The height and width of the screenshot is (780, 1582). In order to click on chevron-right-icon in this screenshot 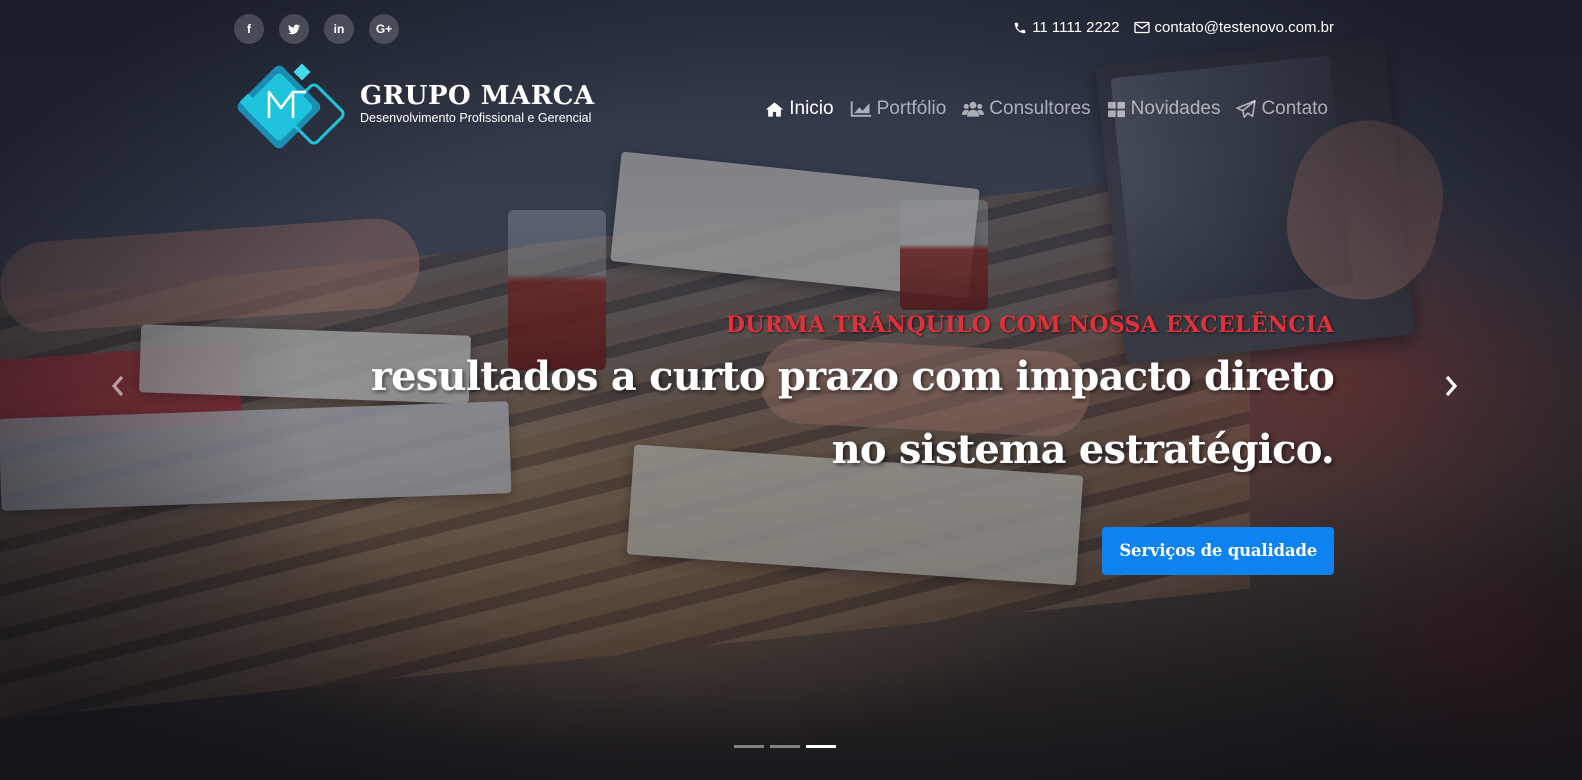, I will do `click(1451, 388)`.